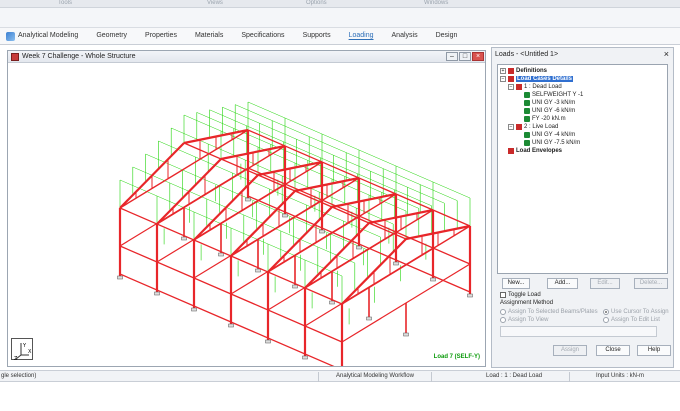  What do you see at coordinates (111, 36) in the screenshot?
I see `tab-geometry: Geometry` at bounding box center [111, 36].